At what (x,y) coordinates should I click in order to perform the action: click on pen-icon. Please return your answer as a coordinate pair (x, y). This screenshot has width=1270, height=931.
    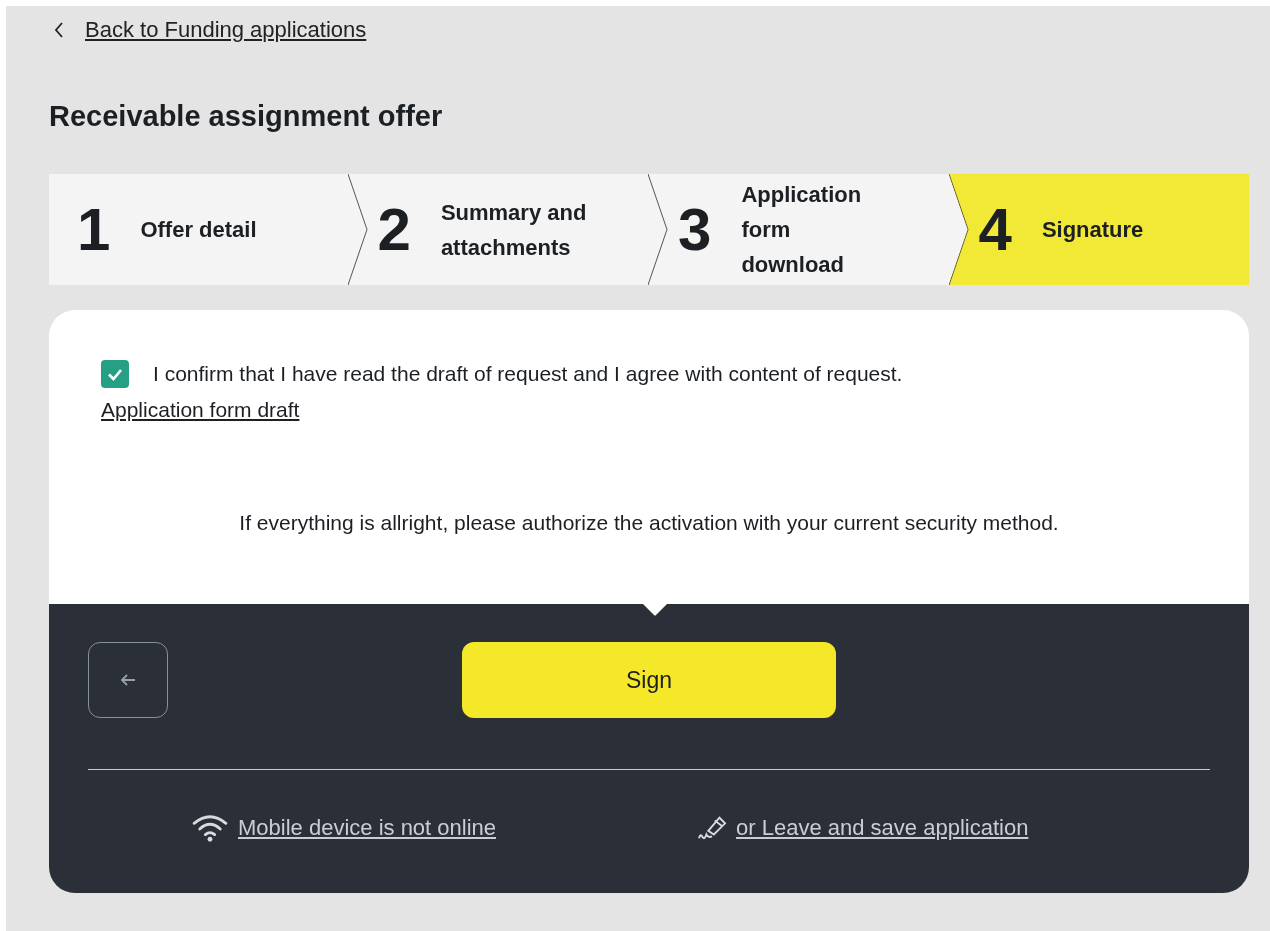
    Looking at the image, I should click on (712, 828).